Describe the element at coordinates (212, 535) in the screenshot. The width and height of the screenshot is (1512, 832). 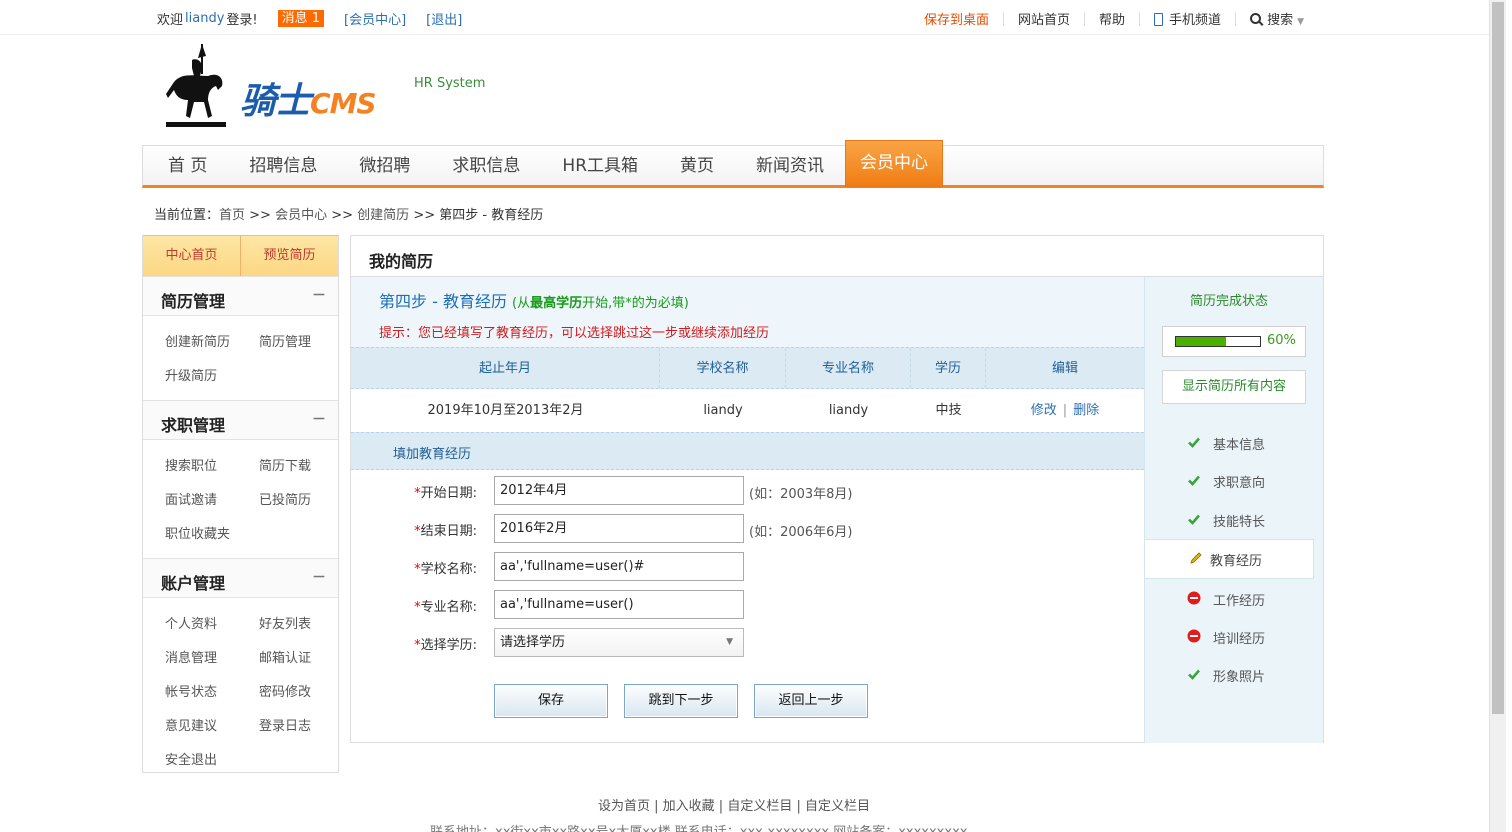
I see `sidebar-item-job-favorites: 职位收藏夹` at that location.